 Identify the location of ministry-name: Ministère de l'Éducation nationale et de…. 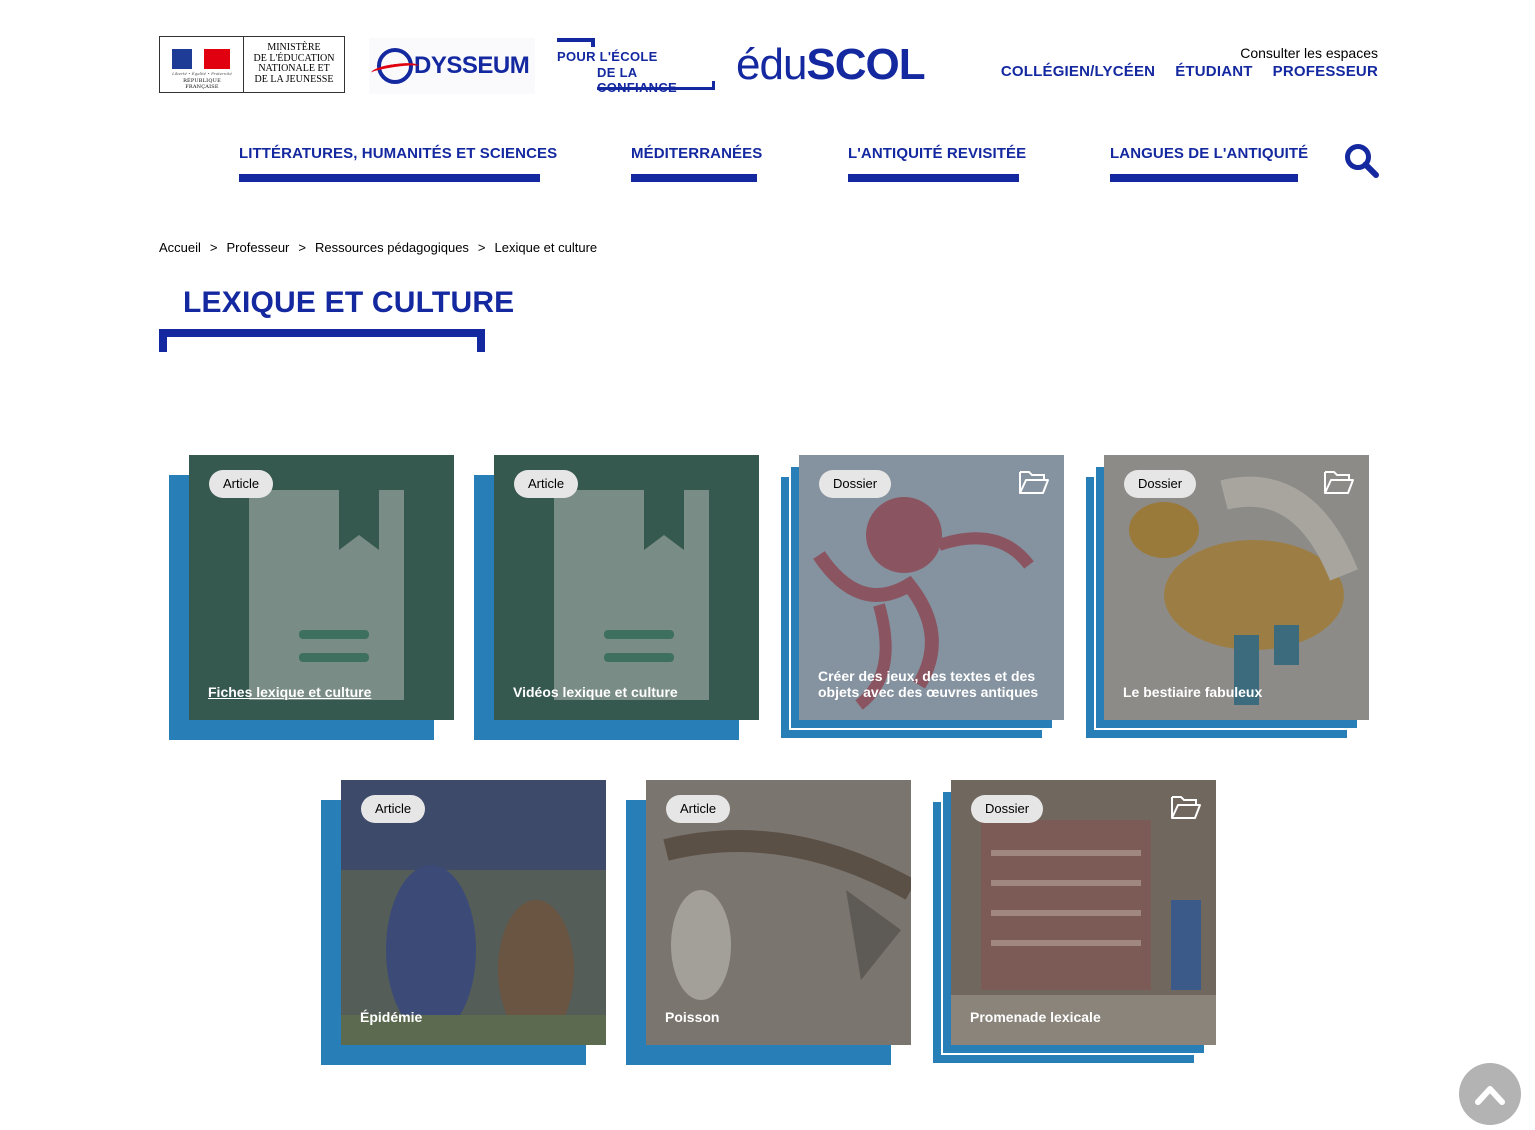
(294, 63).